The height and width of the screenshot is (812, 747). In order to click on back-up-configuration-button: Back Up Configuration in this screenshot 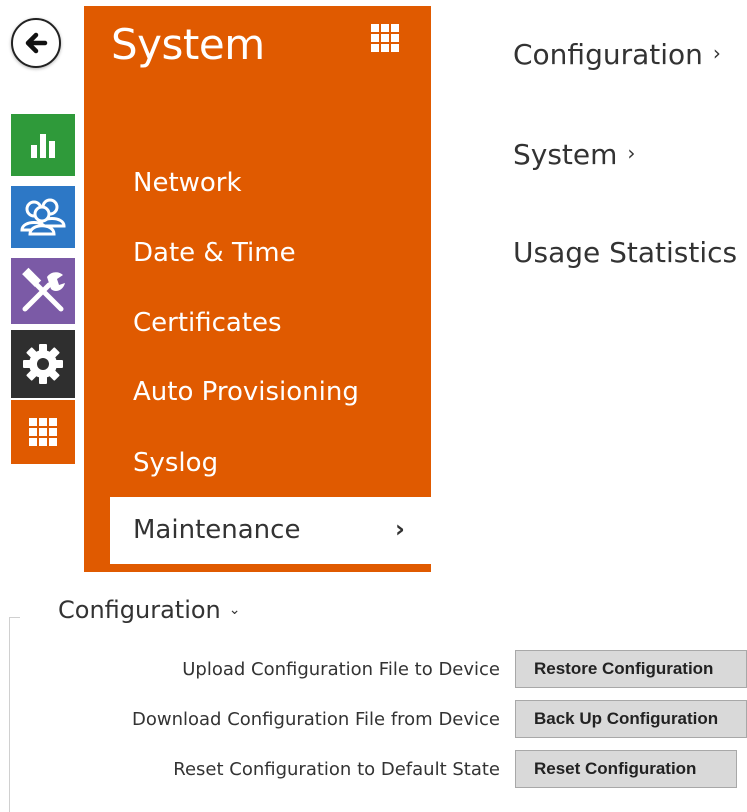, I will do `click(631, 719)`.